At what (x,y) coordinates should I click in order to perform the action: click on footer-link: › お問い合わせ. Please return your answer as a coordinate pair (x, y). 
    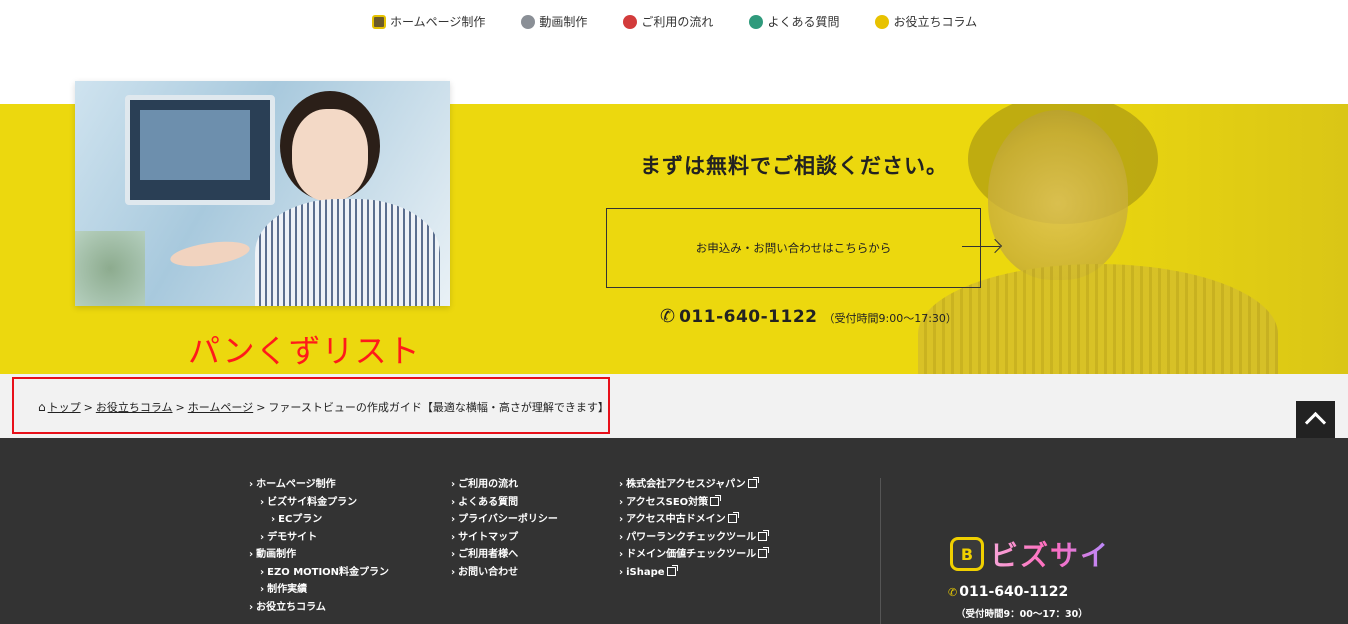
    Looking at the image, I should click on (504, 573).